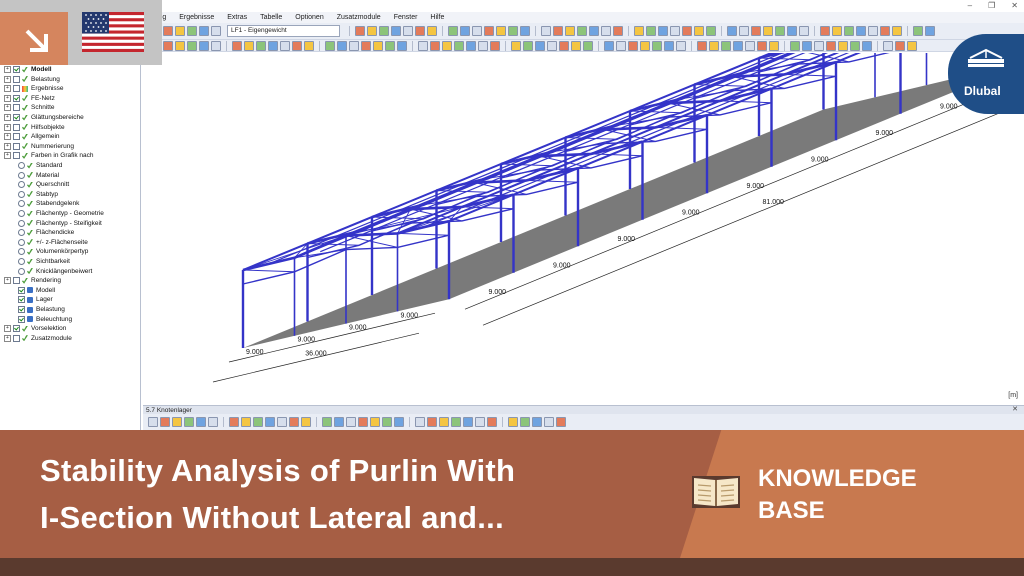 Image resolution: width=1024 pixels, height=576 pixels. What do you see at coordinates (41, 309) in the screenshot?
I see `tree-item: Belastung` at bounding box center [41, 309].